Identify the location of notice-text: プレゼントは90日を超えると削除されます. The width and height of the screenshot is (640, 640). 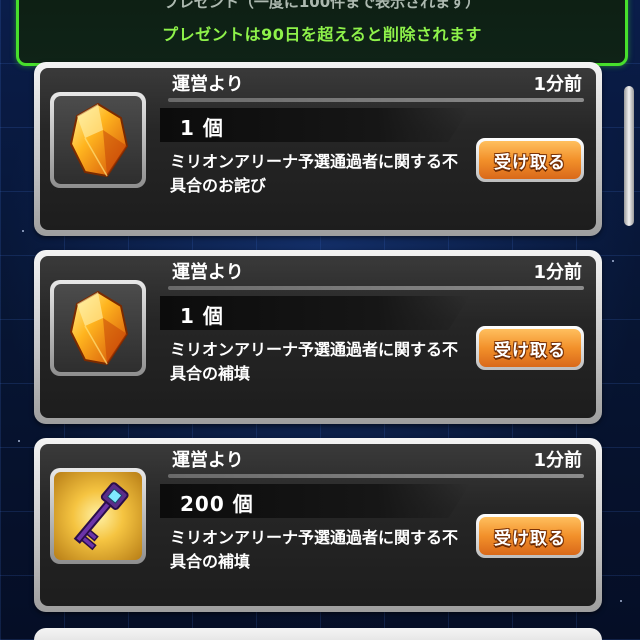
(322, 34).